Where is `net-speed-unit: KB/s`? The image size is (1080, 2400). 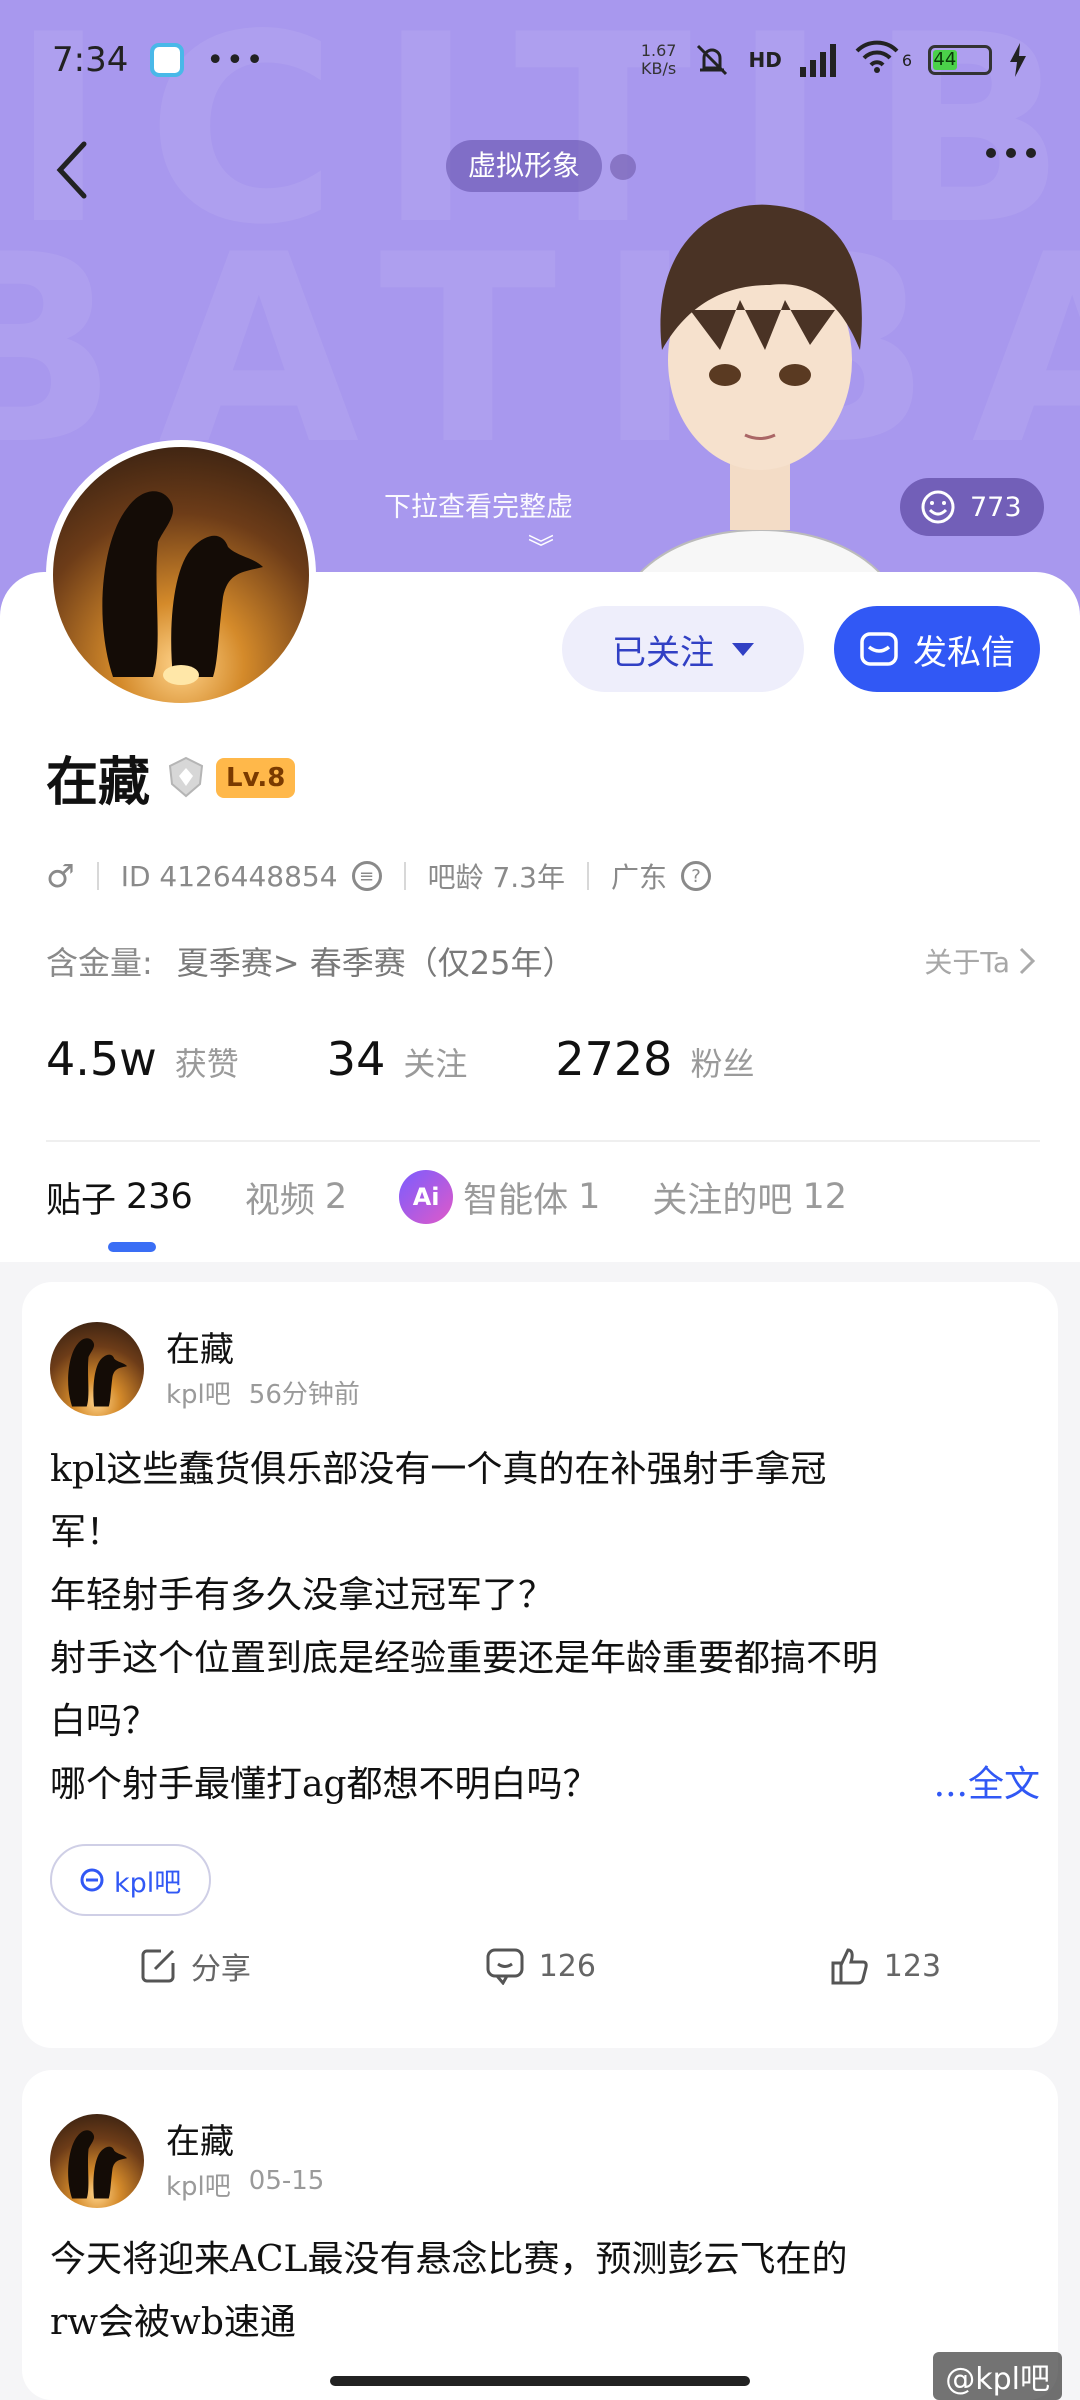
net-speed-unit: KB/s is located at coordinates (659, 68).